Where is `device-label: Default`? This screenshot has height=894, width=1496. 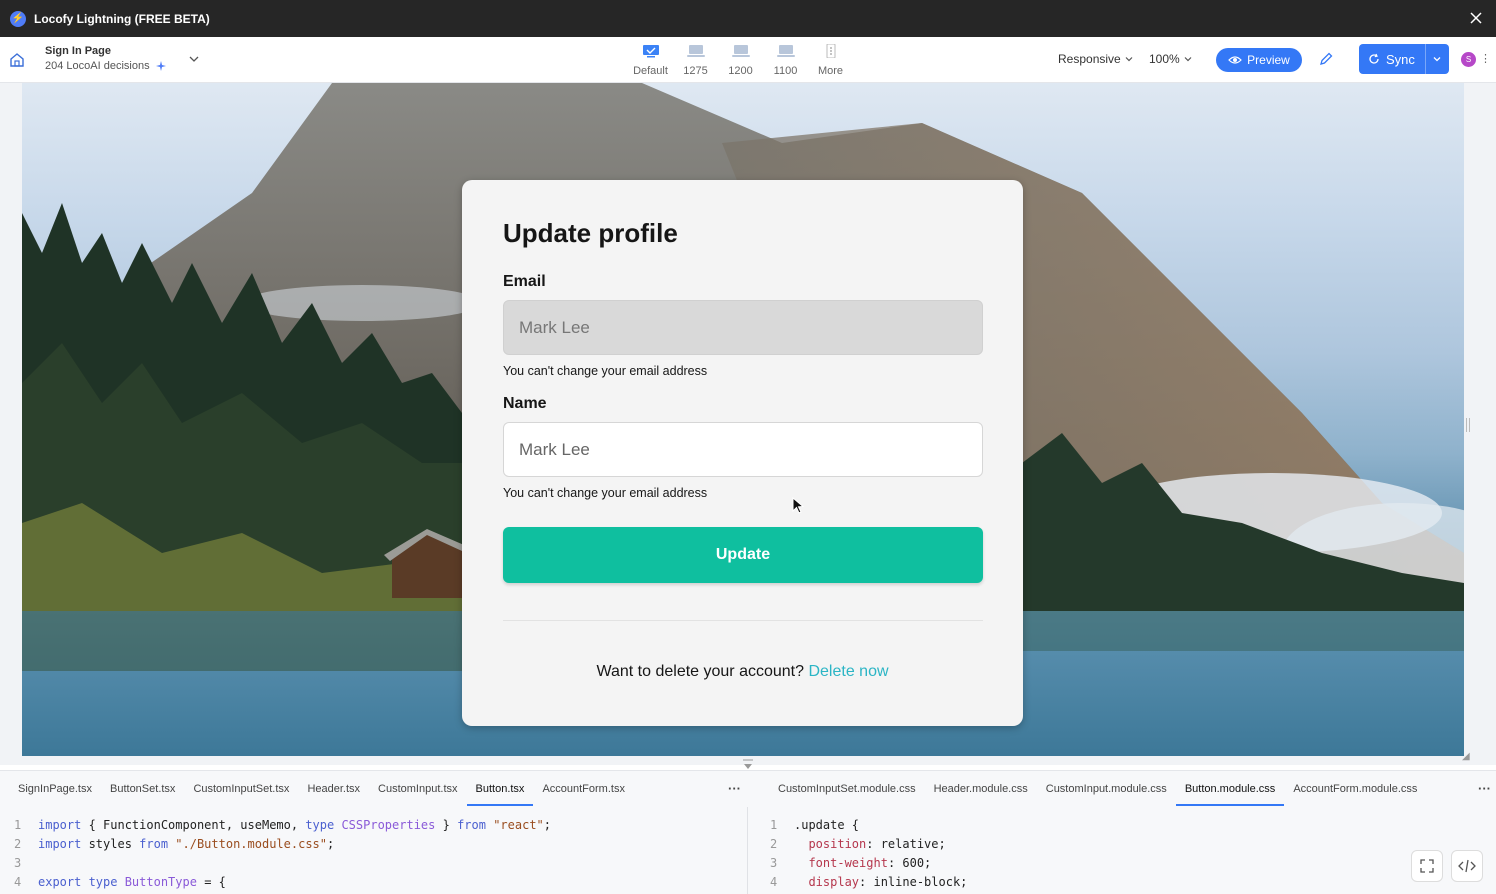
device-label: Default is located at coordinates (650, 71).